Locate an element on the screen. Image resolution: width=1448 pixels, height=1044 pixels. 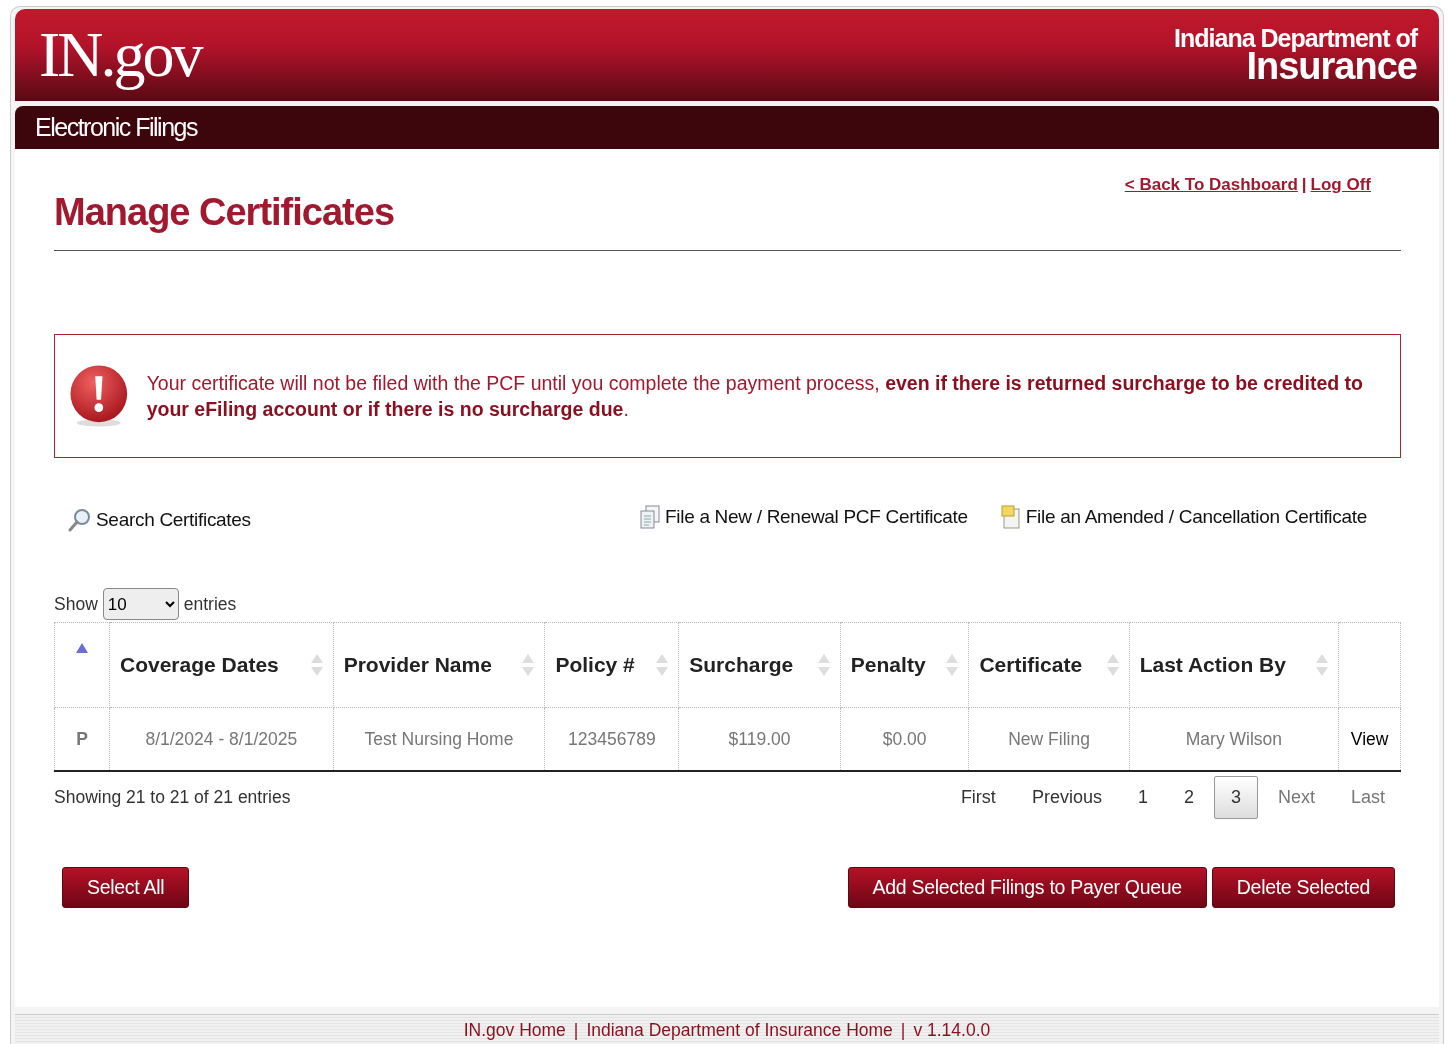
table-cell: $0.00 is located at coordinates (904, 739).